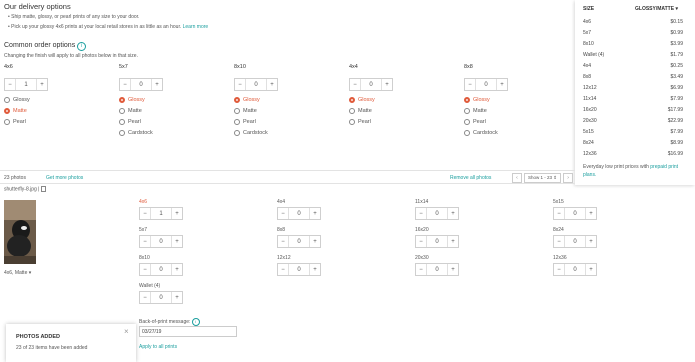  I want to click on next-page-icon: ›, so click(568, 178).